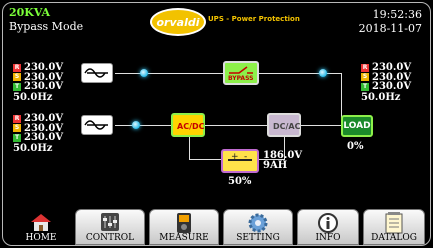 This screenshot has height=248, width=433. Describe the element at coordinates (258, 238) in the screenshot. I see `tab-setting-label: SETTING` at that location.